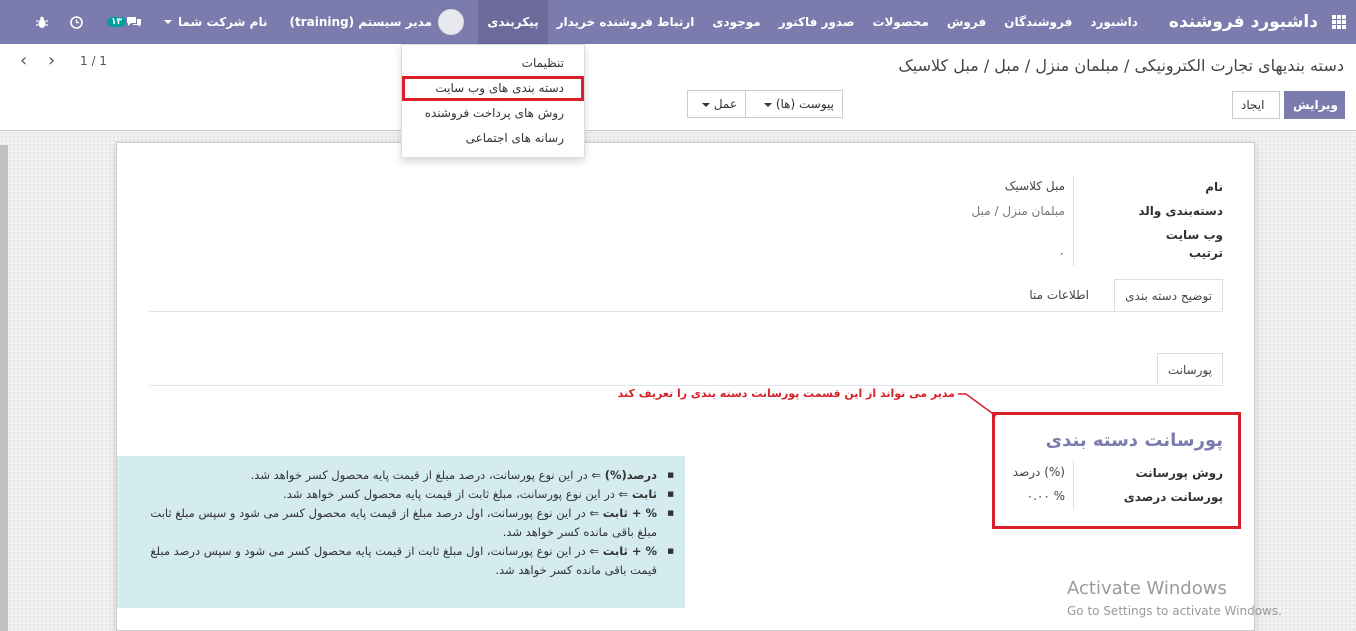 This screenshot has height=631, width=1356. What do you see at coordinates (493, 63) in the screenshot?
I see `menu-item-settings: تنظیمات` at bounding box center [493, 63].